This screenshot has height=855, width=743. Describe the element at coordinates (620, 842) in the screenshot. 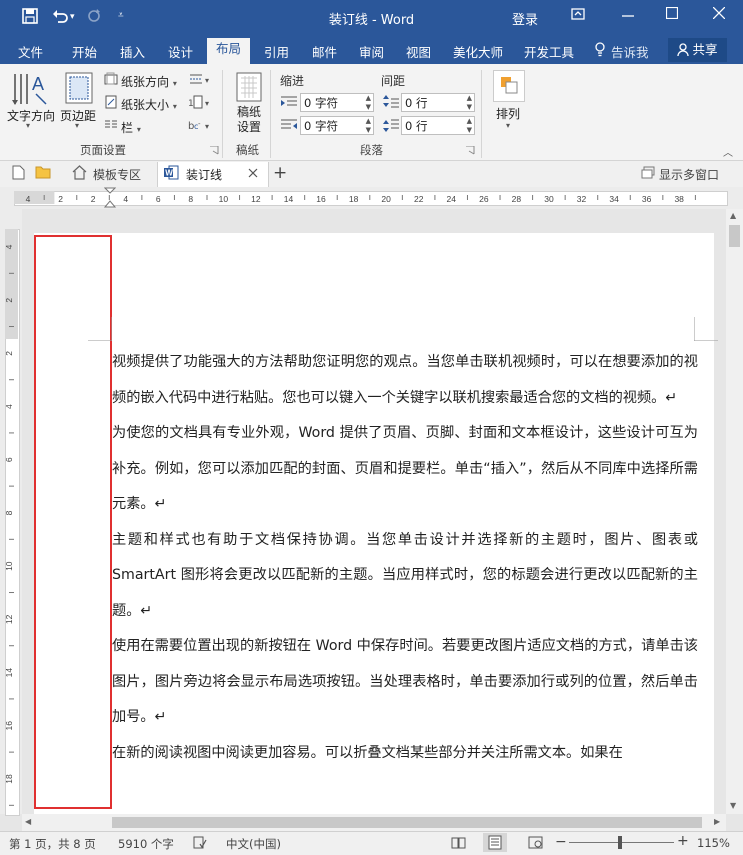

I see `zoom-slider-thumb` at that location.